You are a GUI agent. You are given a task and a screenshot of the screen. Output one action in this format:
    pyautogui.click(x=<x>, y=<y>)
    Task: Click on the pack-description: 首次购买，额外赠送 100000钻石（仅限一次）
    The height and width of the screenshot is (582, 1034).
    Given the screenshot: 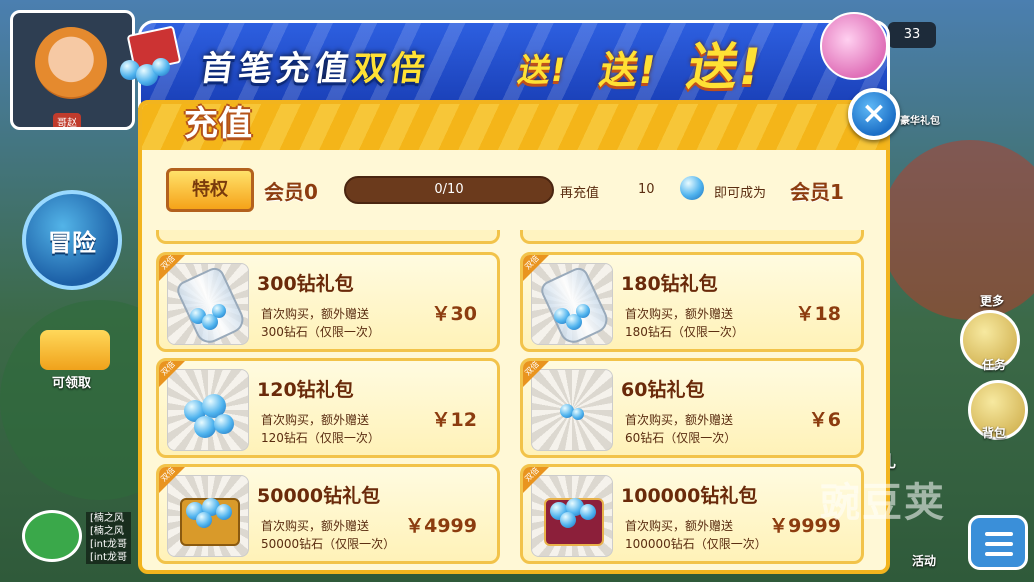 What is the action you would take?
    pyautogui.click(x=696, y=535)
    